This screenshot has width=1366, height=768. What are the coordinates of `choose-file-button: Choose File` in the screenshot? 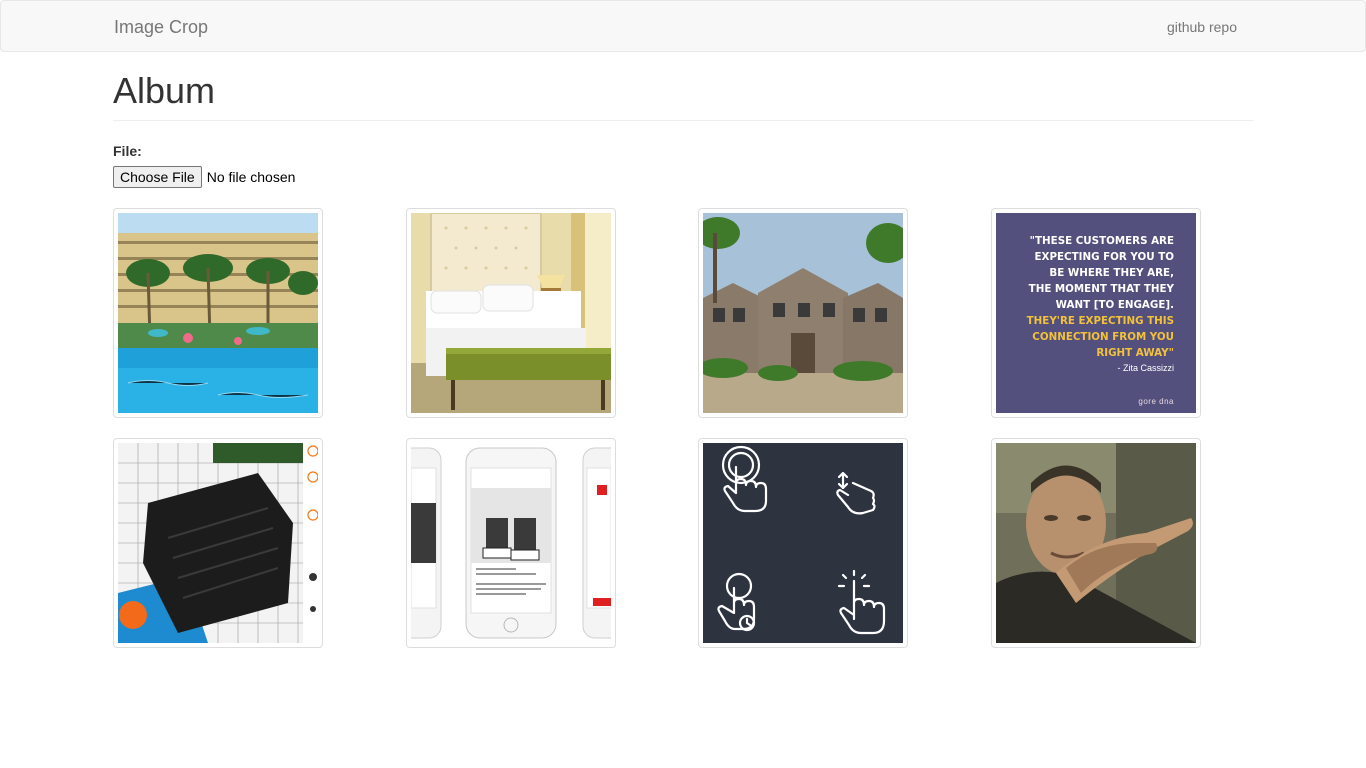 It's located at (157, 177).